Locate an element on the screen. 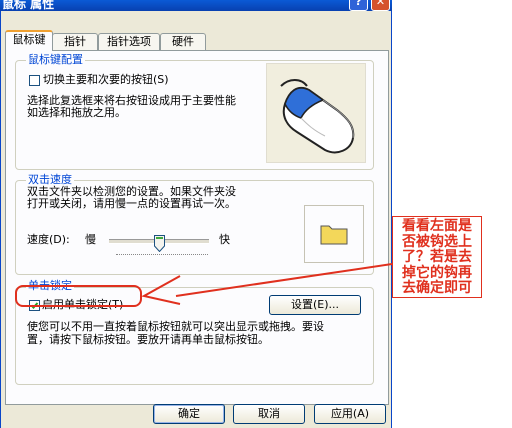  tab-pointers: 指针 is located at coordinates (75, 41).